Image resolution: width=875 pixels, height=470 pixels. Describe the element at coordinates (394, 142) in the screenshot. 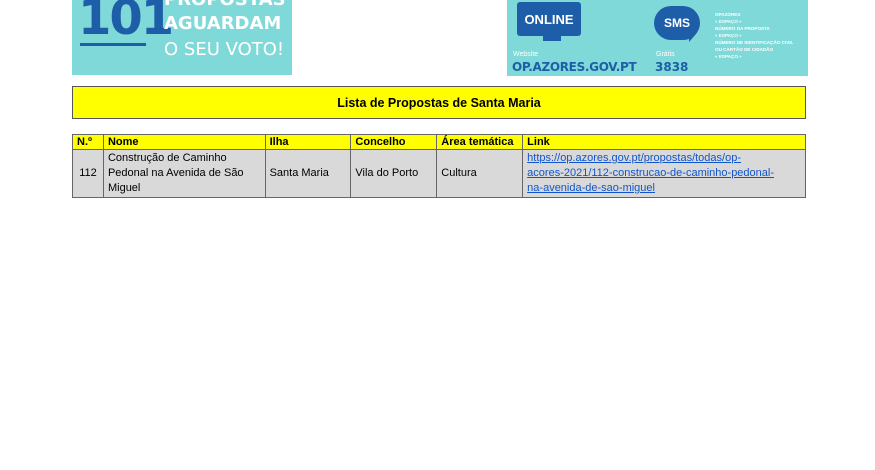

I see `column-header-concelho: Concelho` at that location.